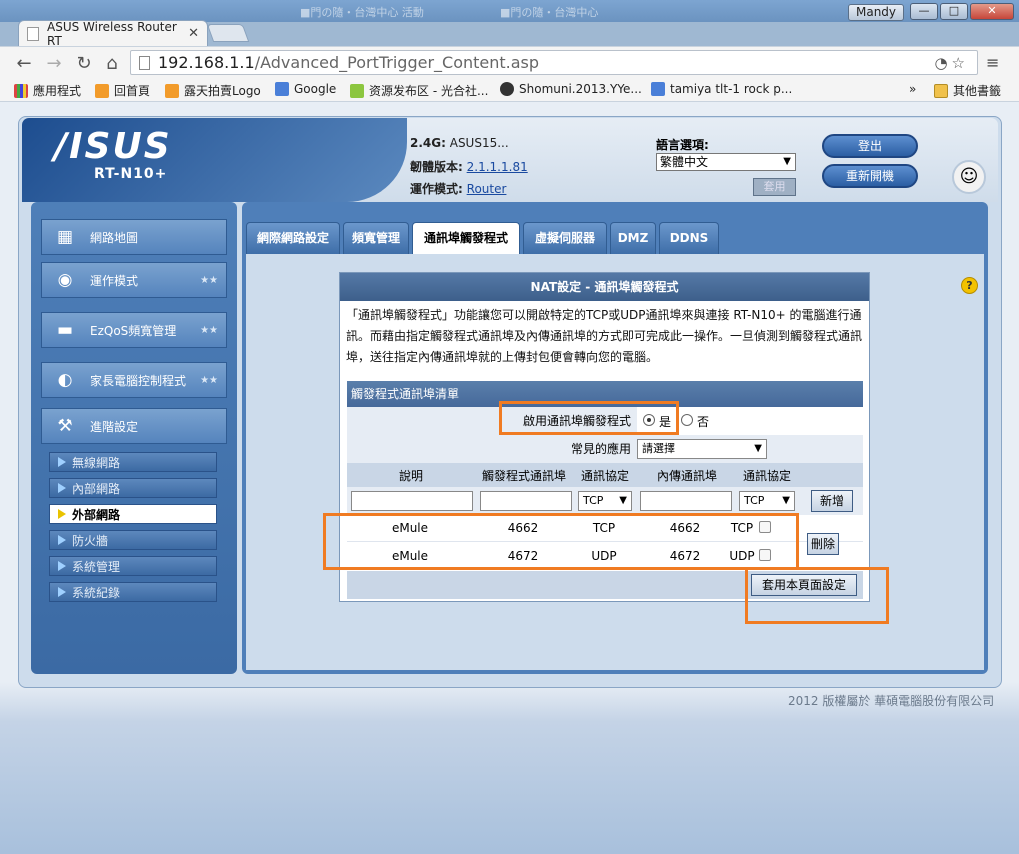 Image resolution: width=1019 pixels, height=854 pixels. I want to click on new-tab-button, so click(228, 33).